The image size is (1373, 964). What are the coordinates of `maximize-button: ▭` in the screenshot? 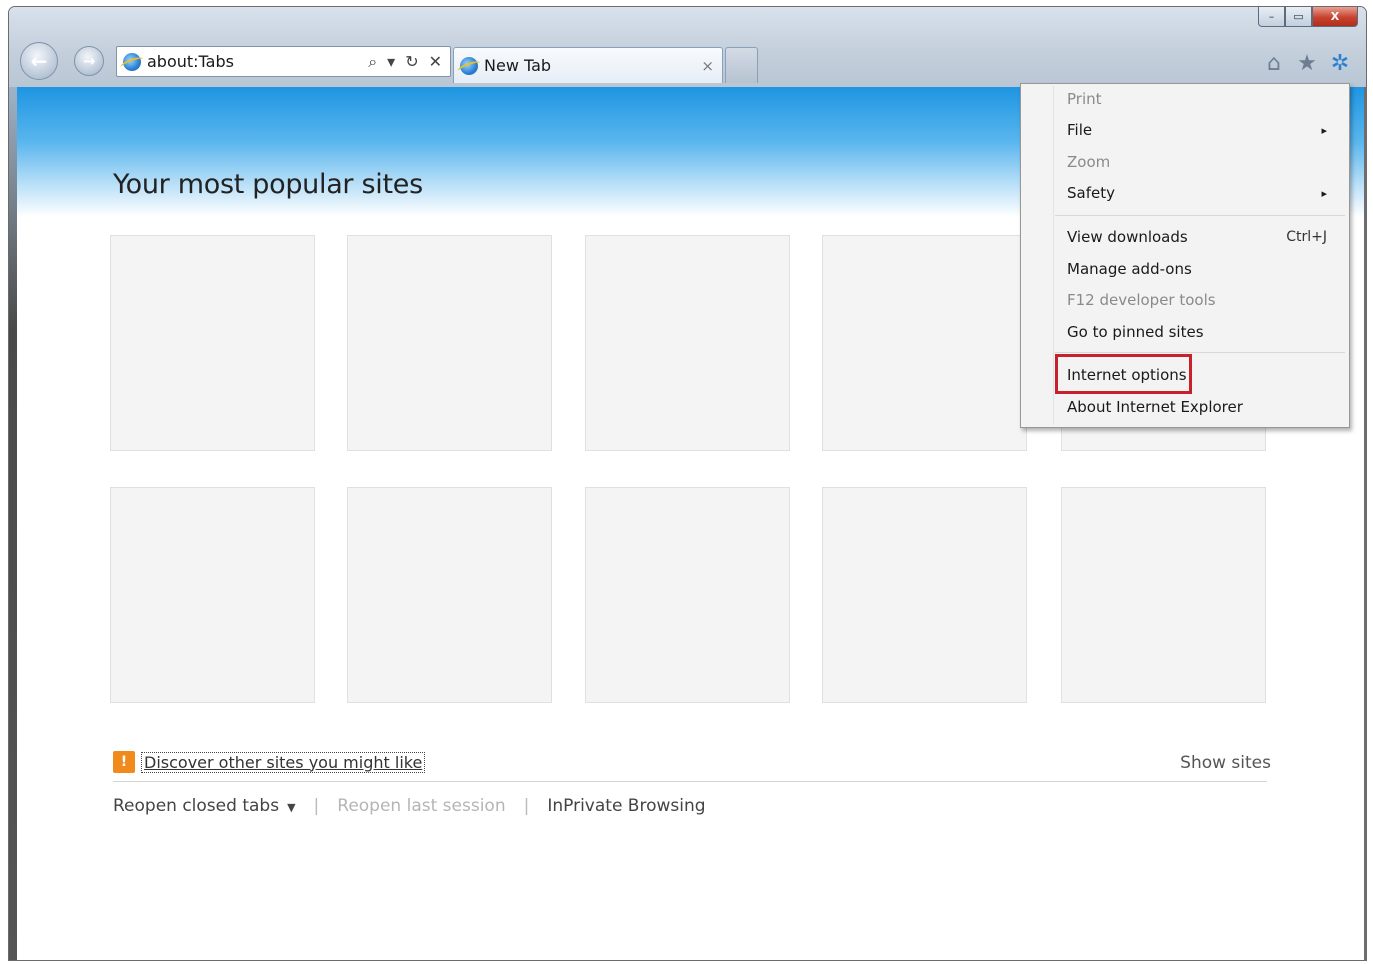 It's located at (1298, 17).